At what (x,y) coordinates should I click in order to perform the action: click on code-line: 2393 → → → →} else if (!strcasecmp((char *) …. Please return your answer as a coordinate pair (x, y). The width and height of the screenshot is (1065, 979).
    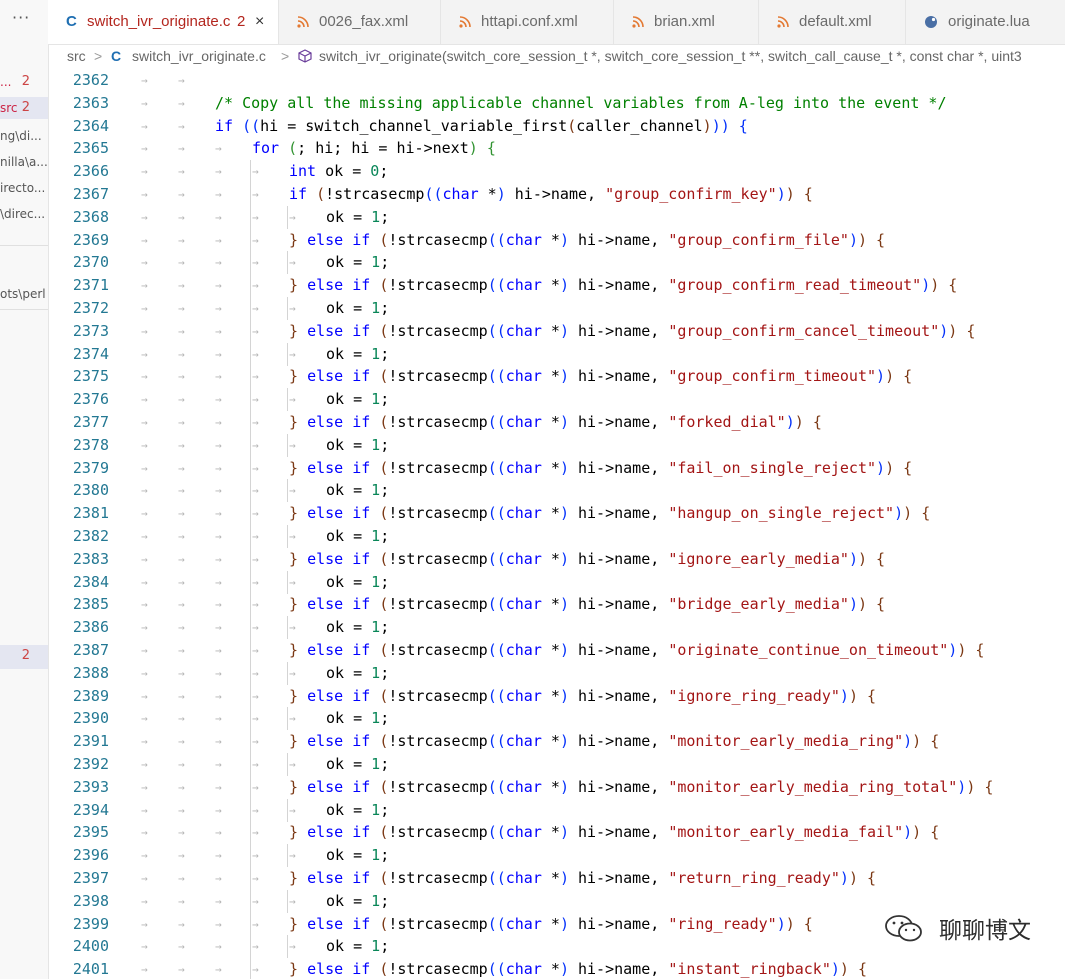
    Looking at the image, I should click on (556, 787).